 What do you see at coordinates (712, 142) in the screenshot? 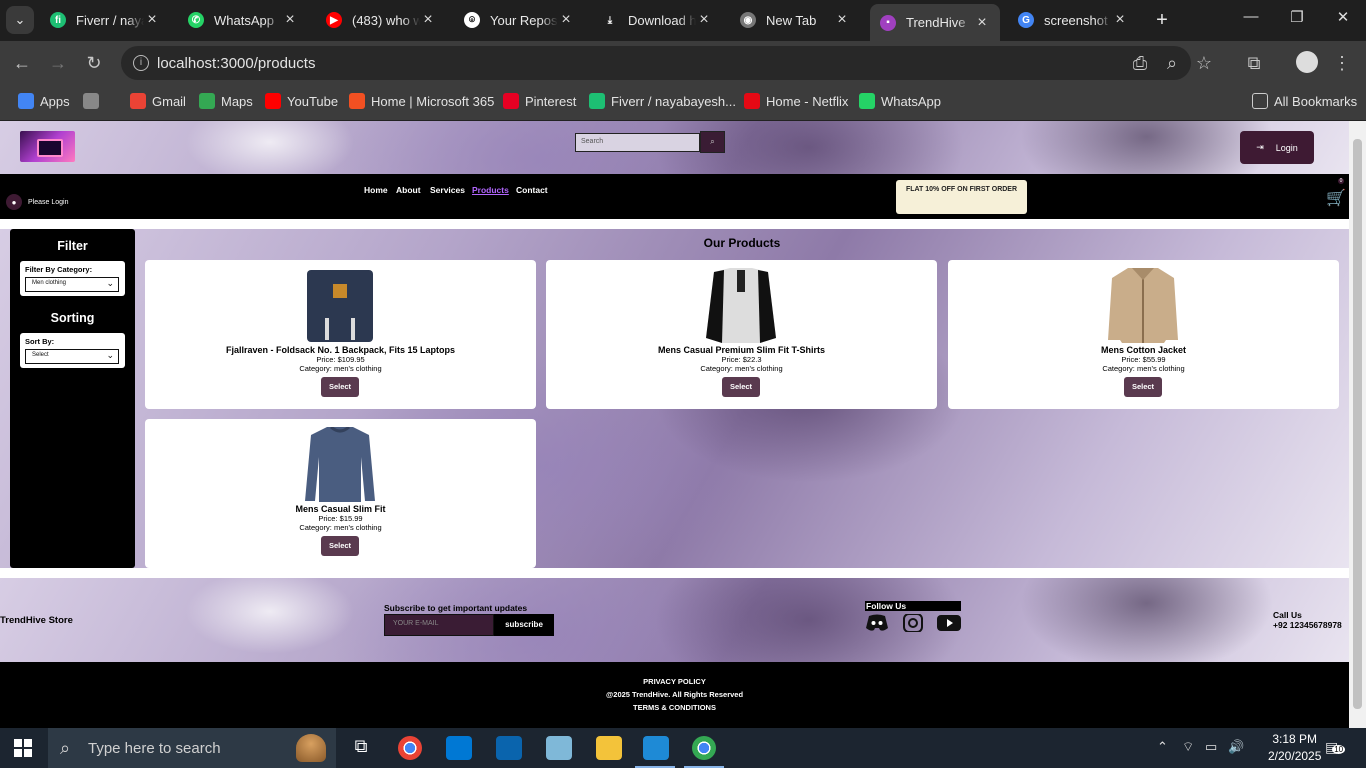
I see `search-button: ⌕` at bounding box center [712, 142].